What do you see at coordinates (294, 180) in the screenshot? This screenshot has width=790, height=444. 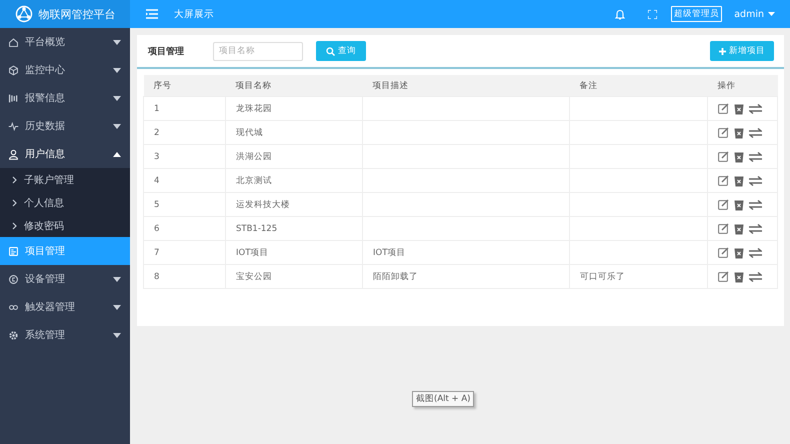 I see `table-cell: 北京测试` at bounding box center [294, 180].